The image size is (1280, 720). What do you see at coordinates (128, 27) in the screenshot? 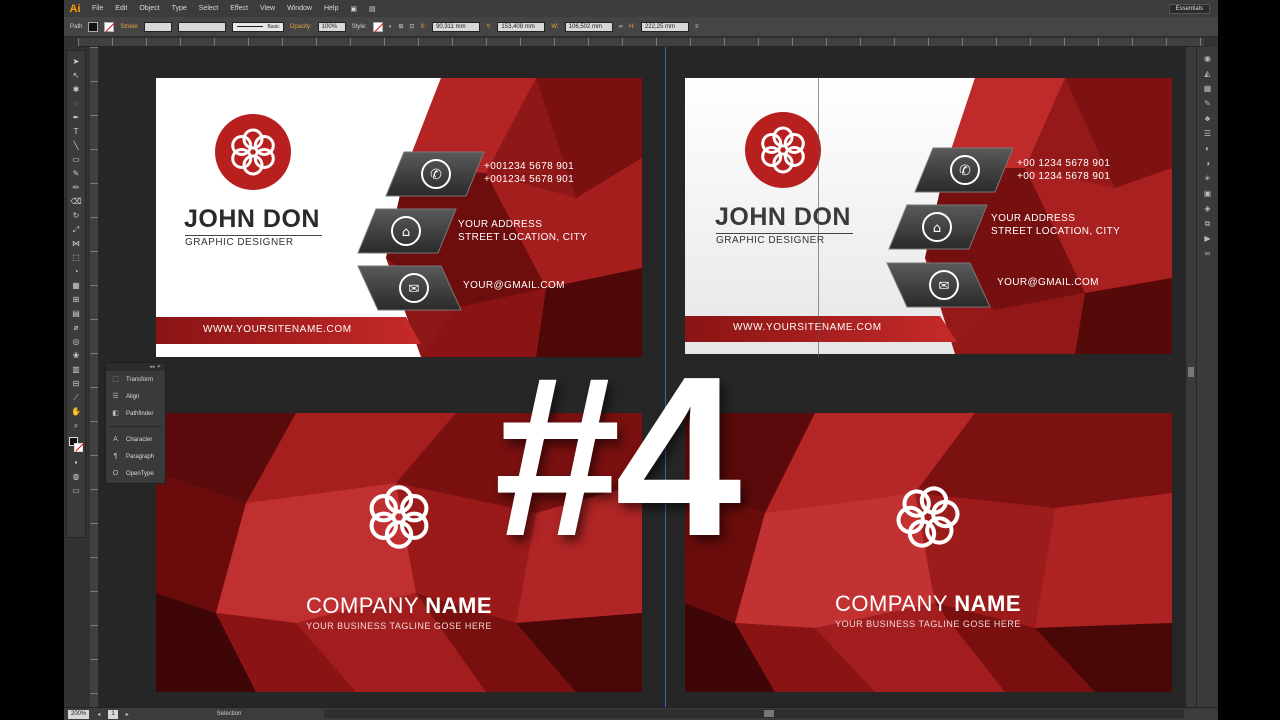
I see `stroke-label: Stroke` at bounding box center [128, 27].